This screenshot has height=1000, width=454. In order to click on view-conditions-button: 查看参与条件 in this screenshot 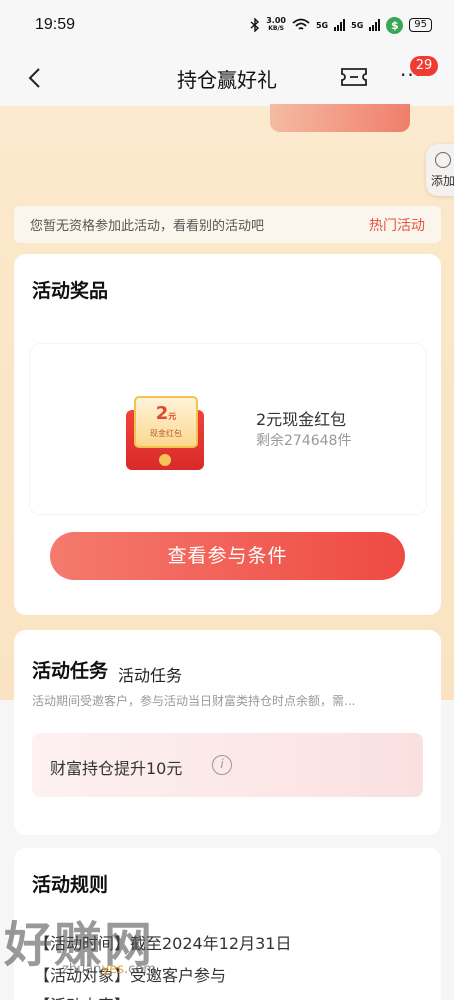, I will do `click(227, 556)`.